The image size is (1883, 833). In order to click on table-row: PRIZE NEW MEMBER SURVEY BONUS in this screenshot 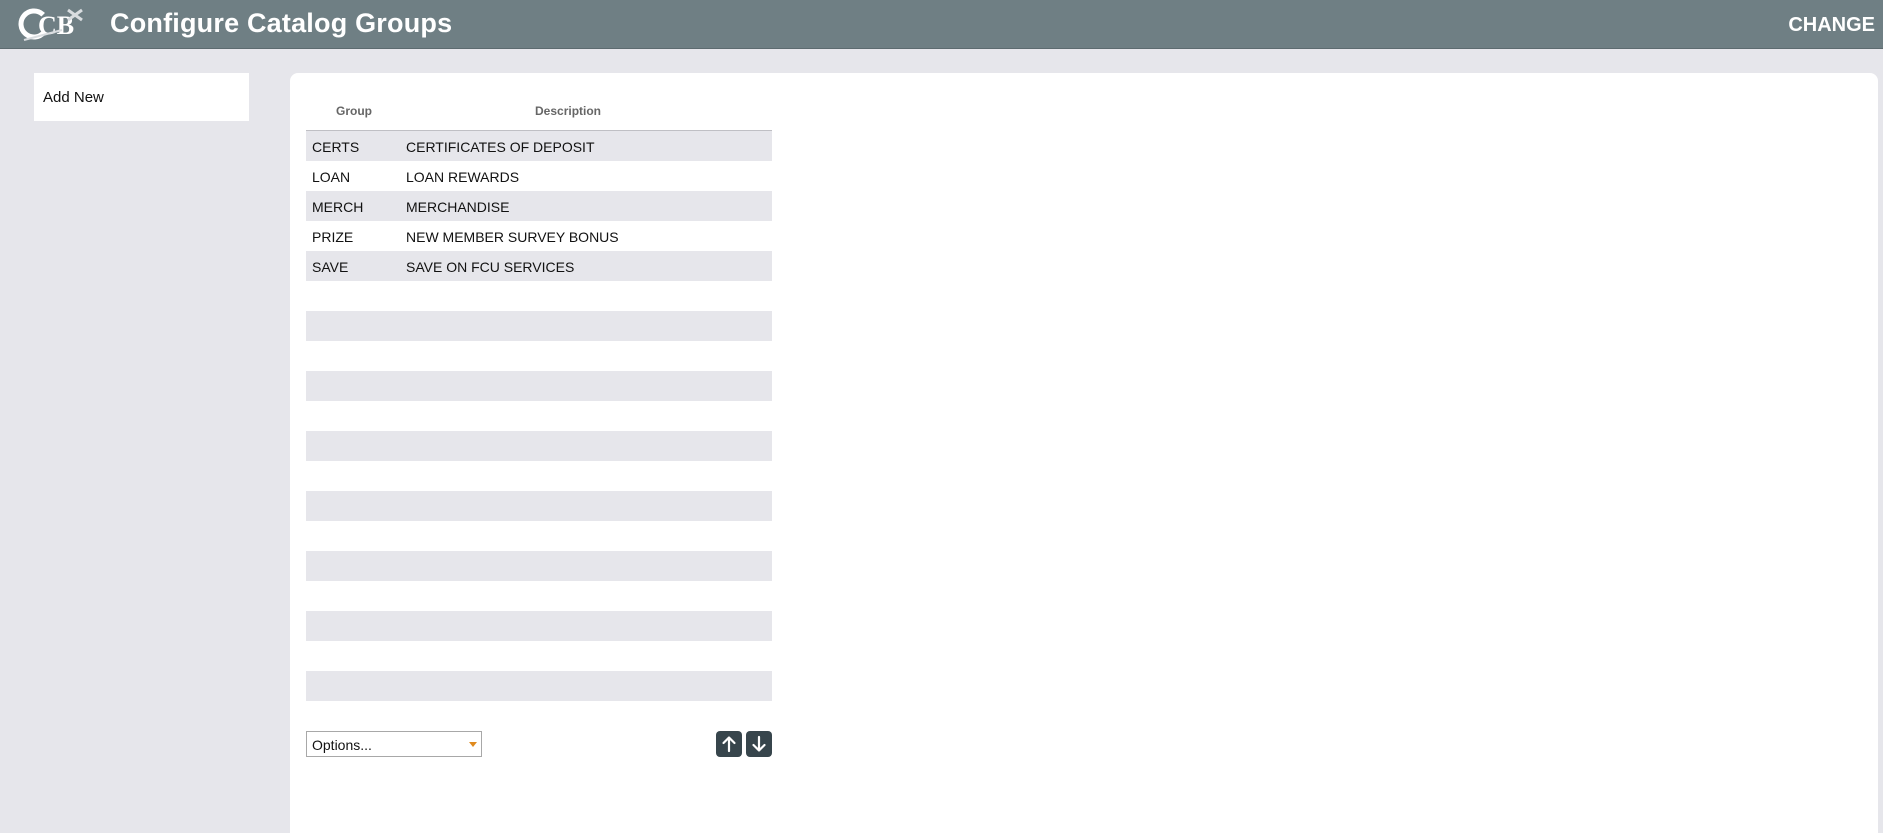, I will do `click(539, 236)`.